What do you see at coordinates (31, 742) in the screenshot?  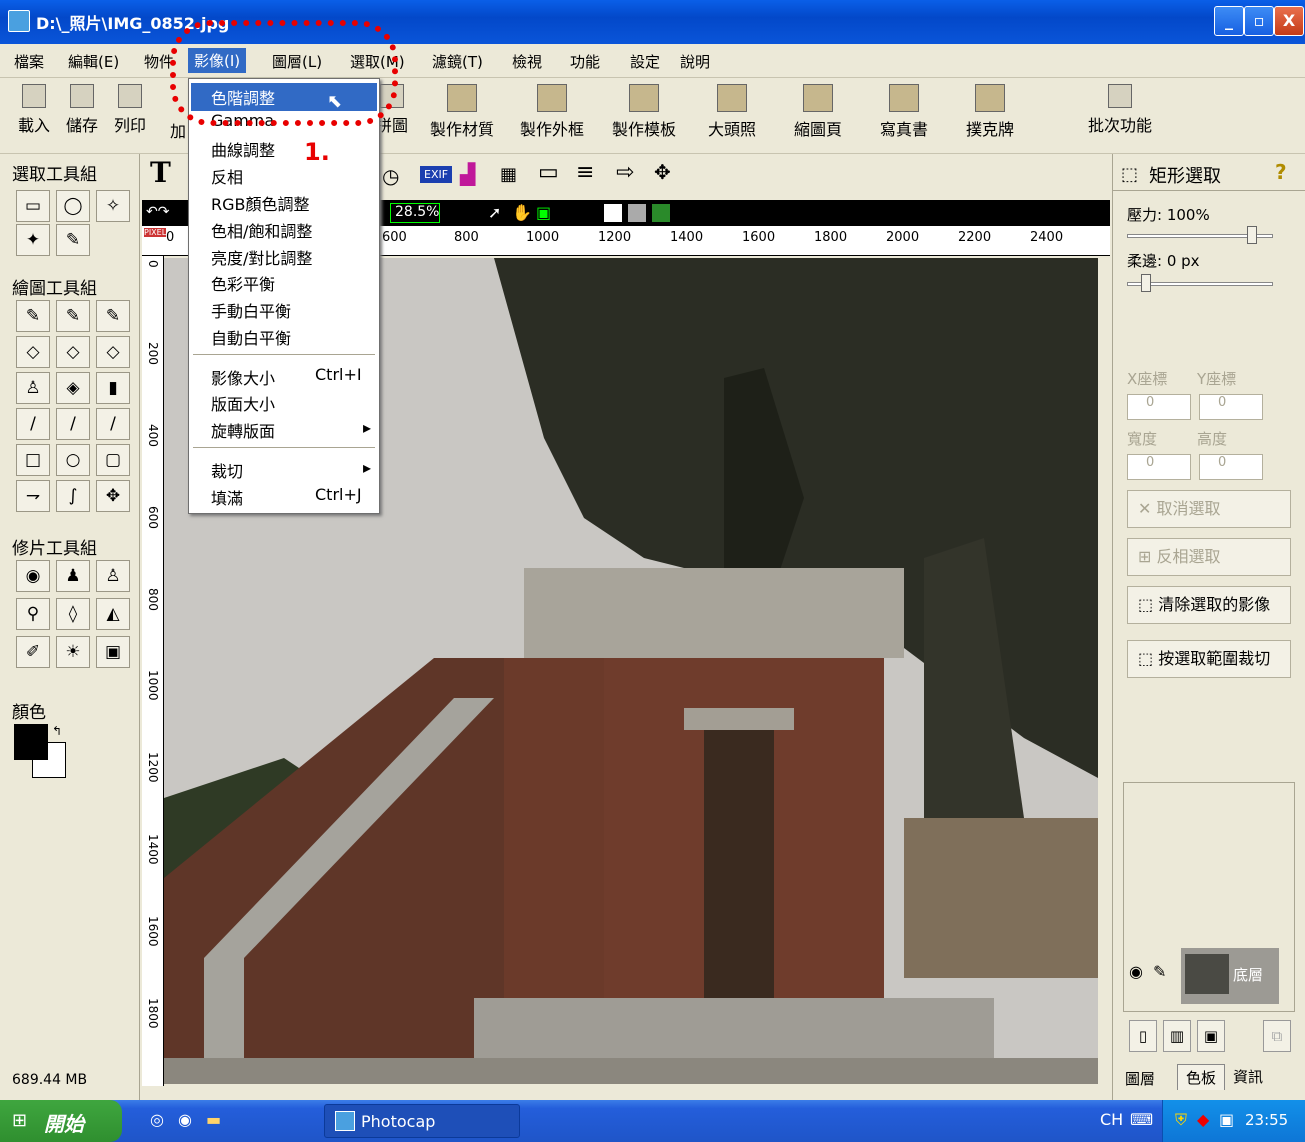 I see `foreground-color-swatch` at bounding box center [31, 742].